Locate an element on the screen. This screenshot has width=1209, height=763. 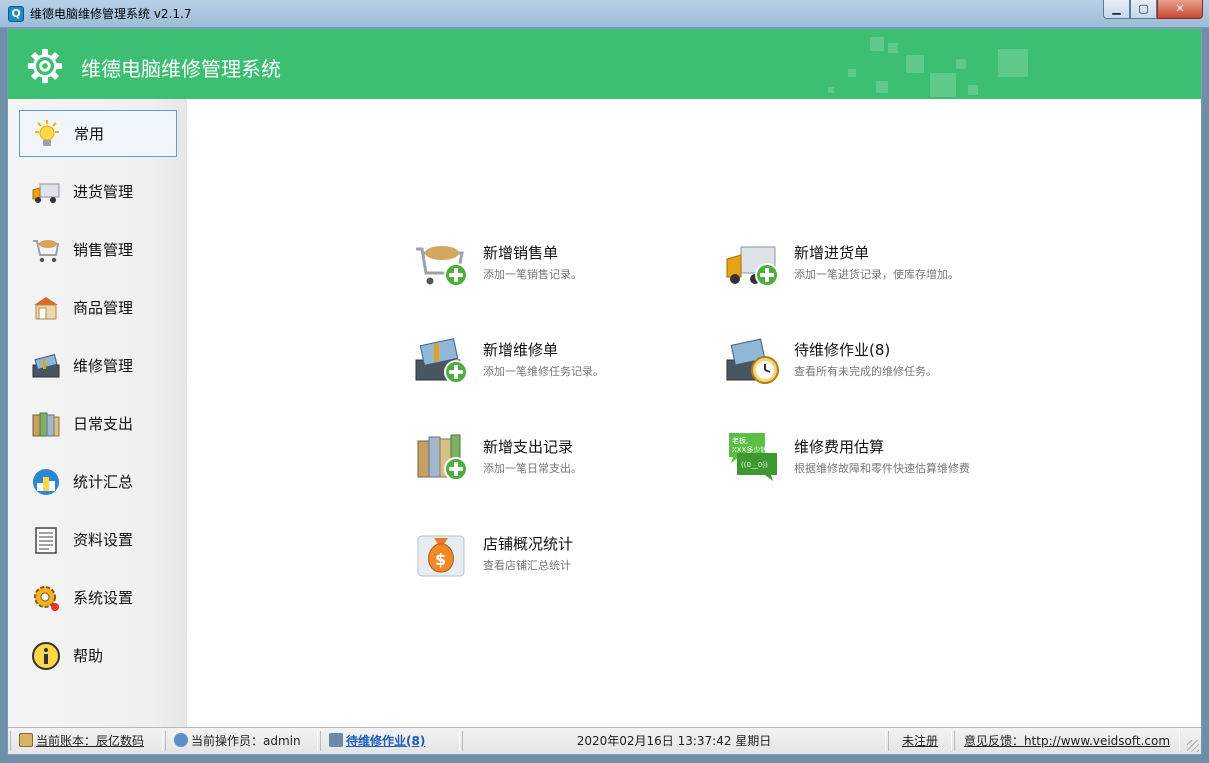
tile-description: 添加一笔日常支出。 is located at coordinates (532, 468).